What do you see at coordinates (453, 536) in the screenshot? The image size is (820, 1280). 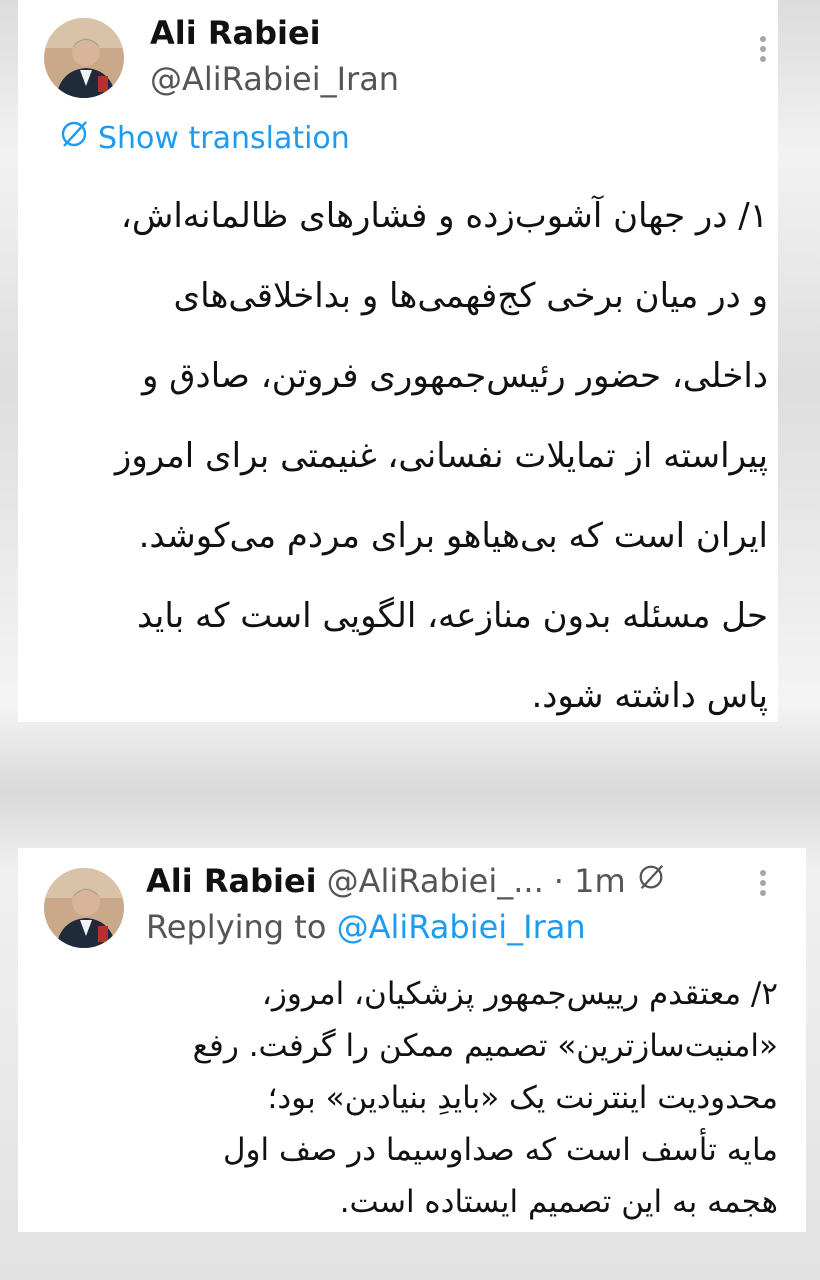 I see `tweet-text-line: ایران است که بی‌هیاهو برای مردم می‌کوشد.` at bounding box center [453, 536].